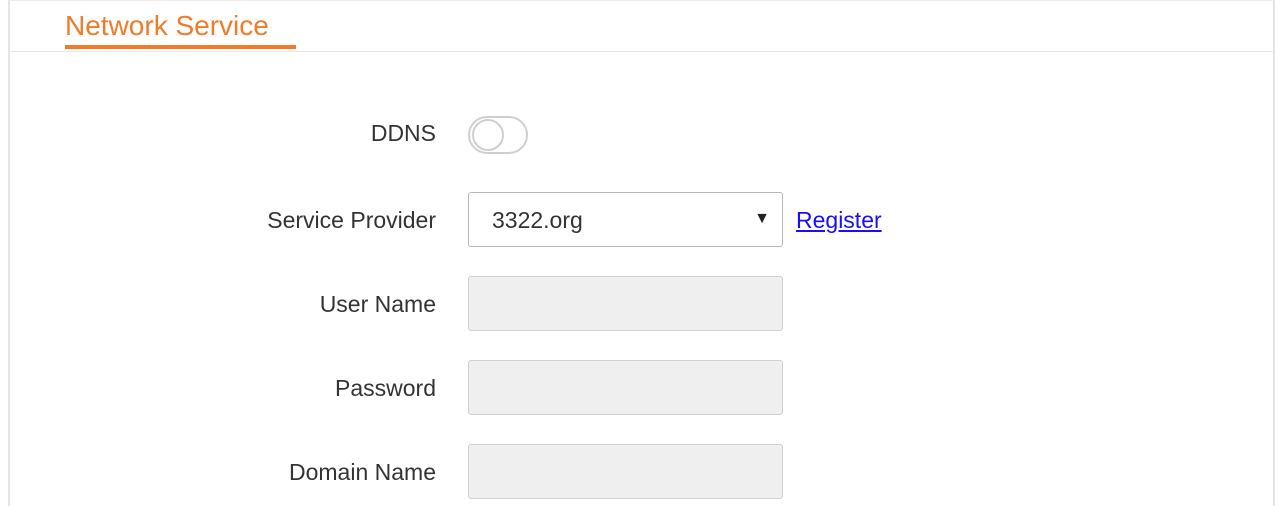 The width and height of the screenshot is (1277, 506). What do you see at coordinates (641, 26) in the screenshot?
I see `section-header: Network Service` at bounding box center [641, 26].